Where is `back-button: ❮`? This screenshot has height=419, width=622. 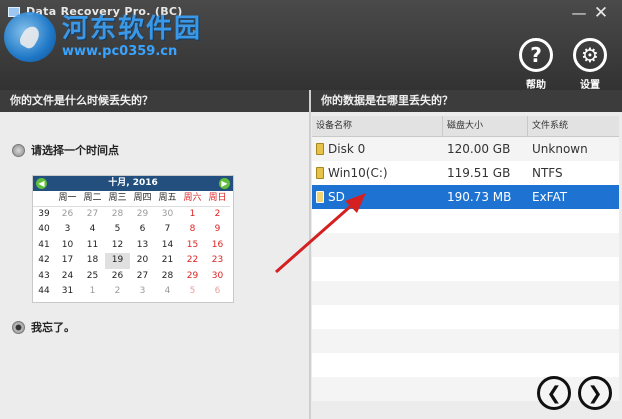
back-button: ❮ is located at coordinates (554, 393).